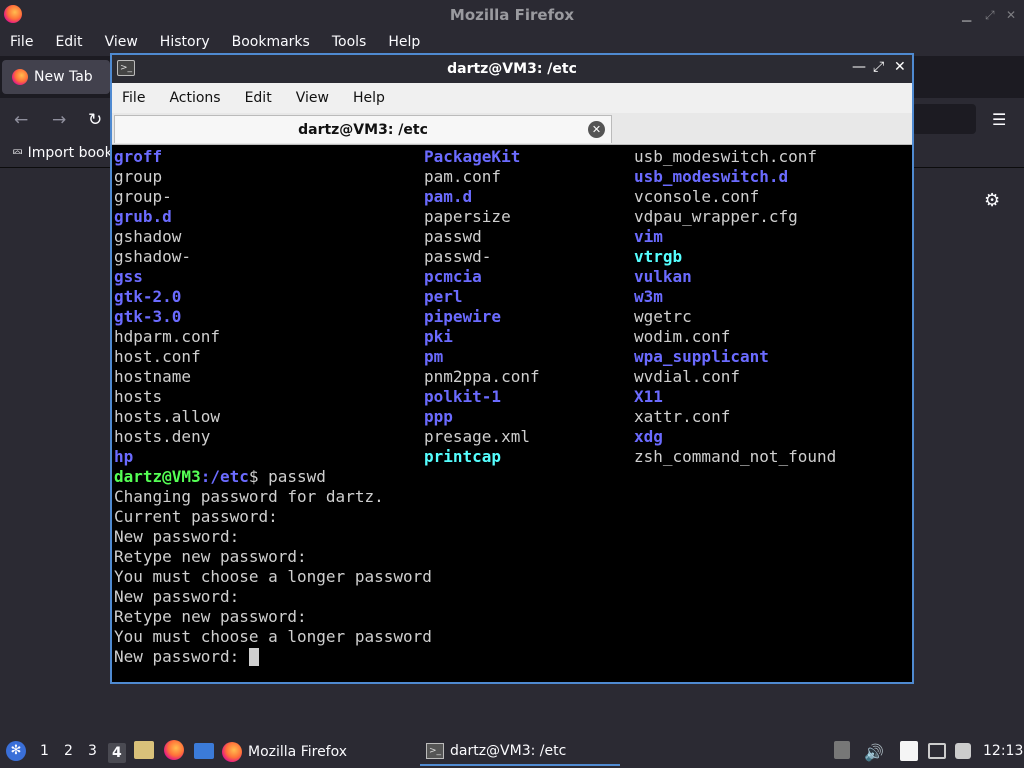 This screenshot has width=1024, height=768. Describe the element at coordinates (167, 416) in the screenshot. I see `ls-entry: hosts.allow` at that location.